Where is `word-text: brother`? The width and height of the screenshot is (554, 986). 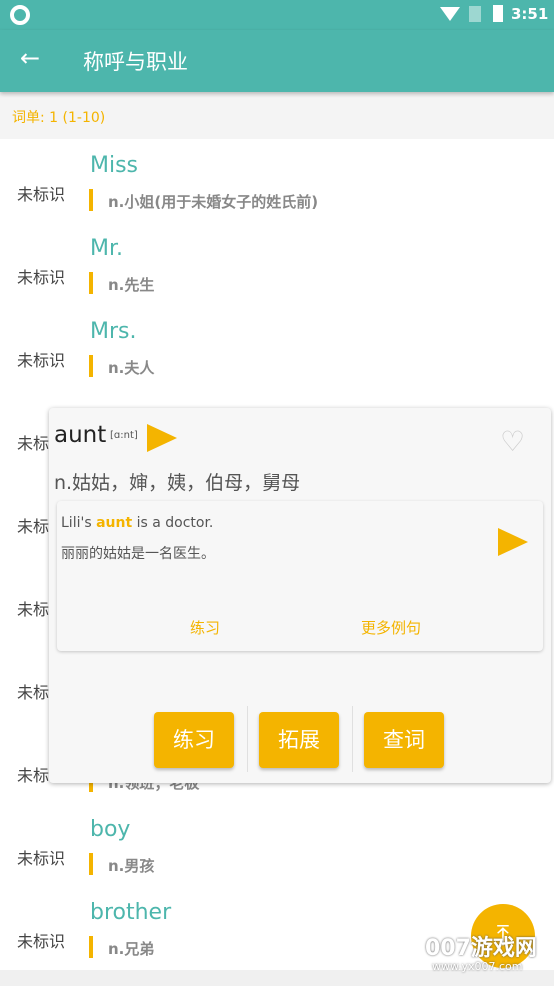 word-text: brother is located at coordinates (131, 912).